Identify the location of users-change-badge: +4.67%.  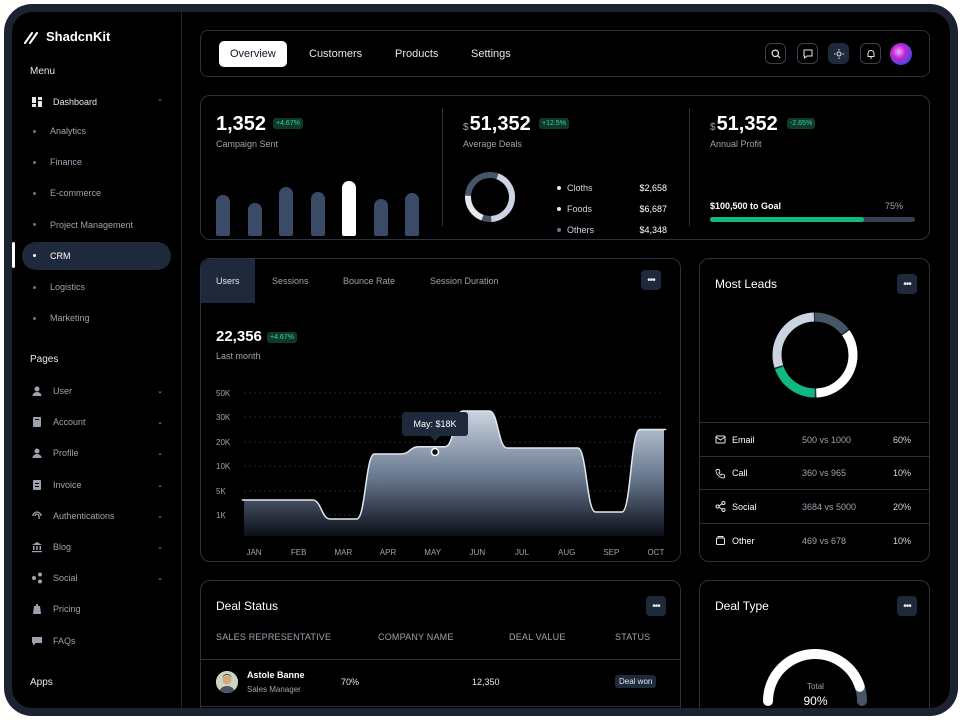
(282, 337).